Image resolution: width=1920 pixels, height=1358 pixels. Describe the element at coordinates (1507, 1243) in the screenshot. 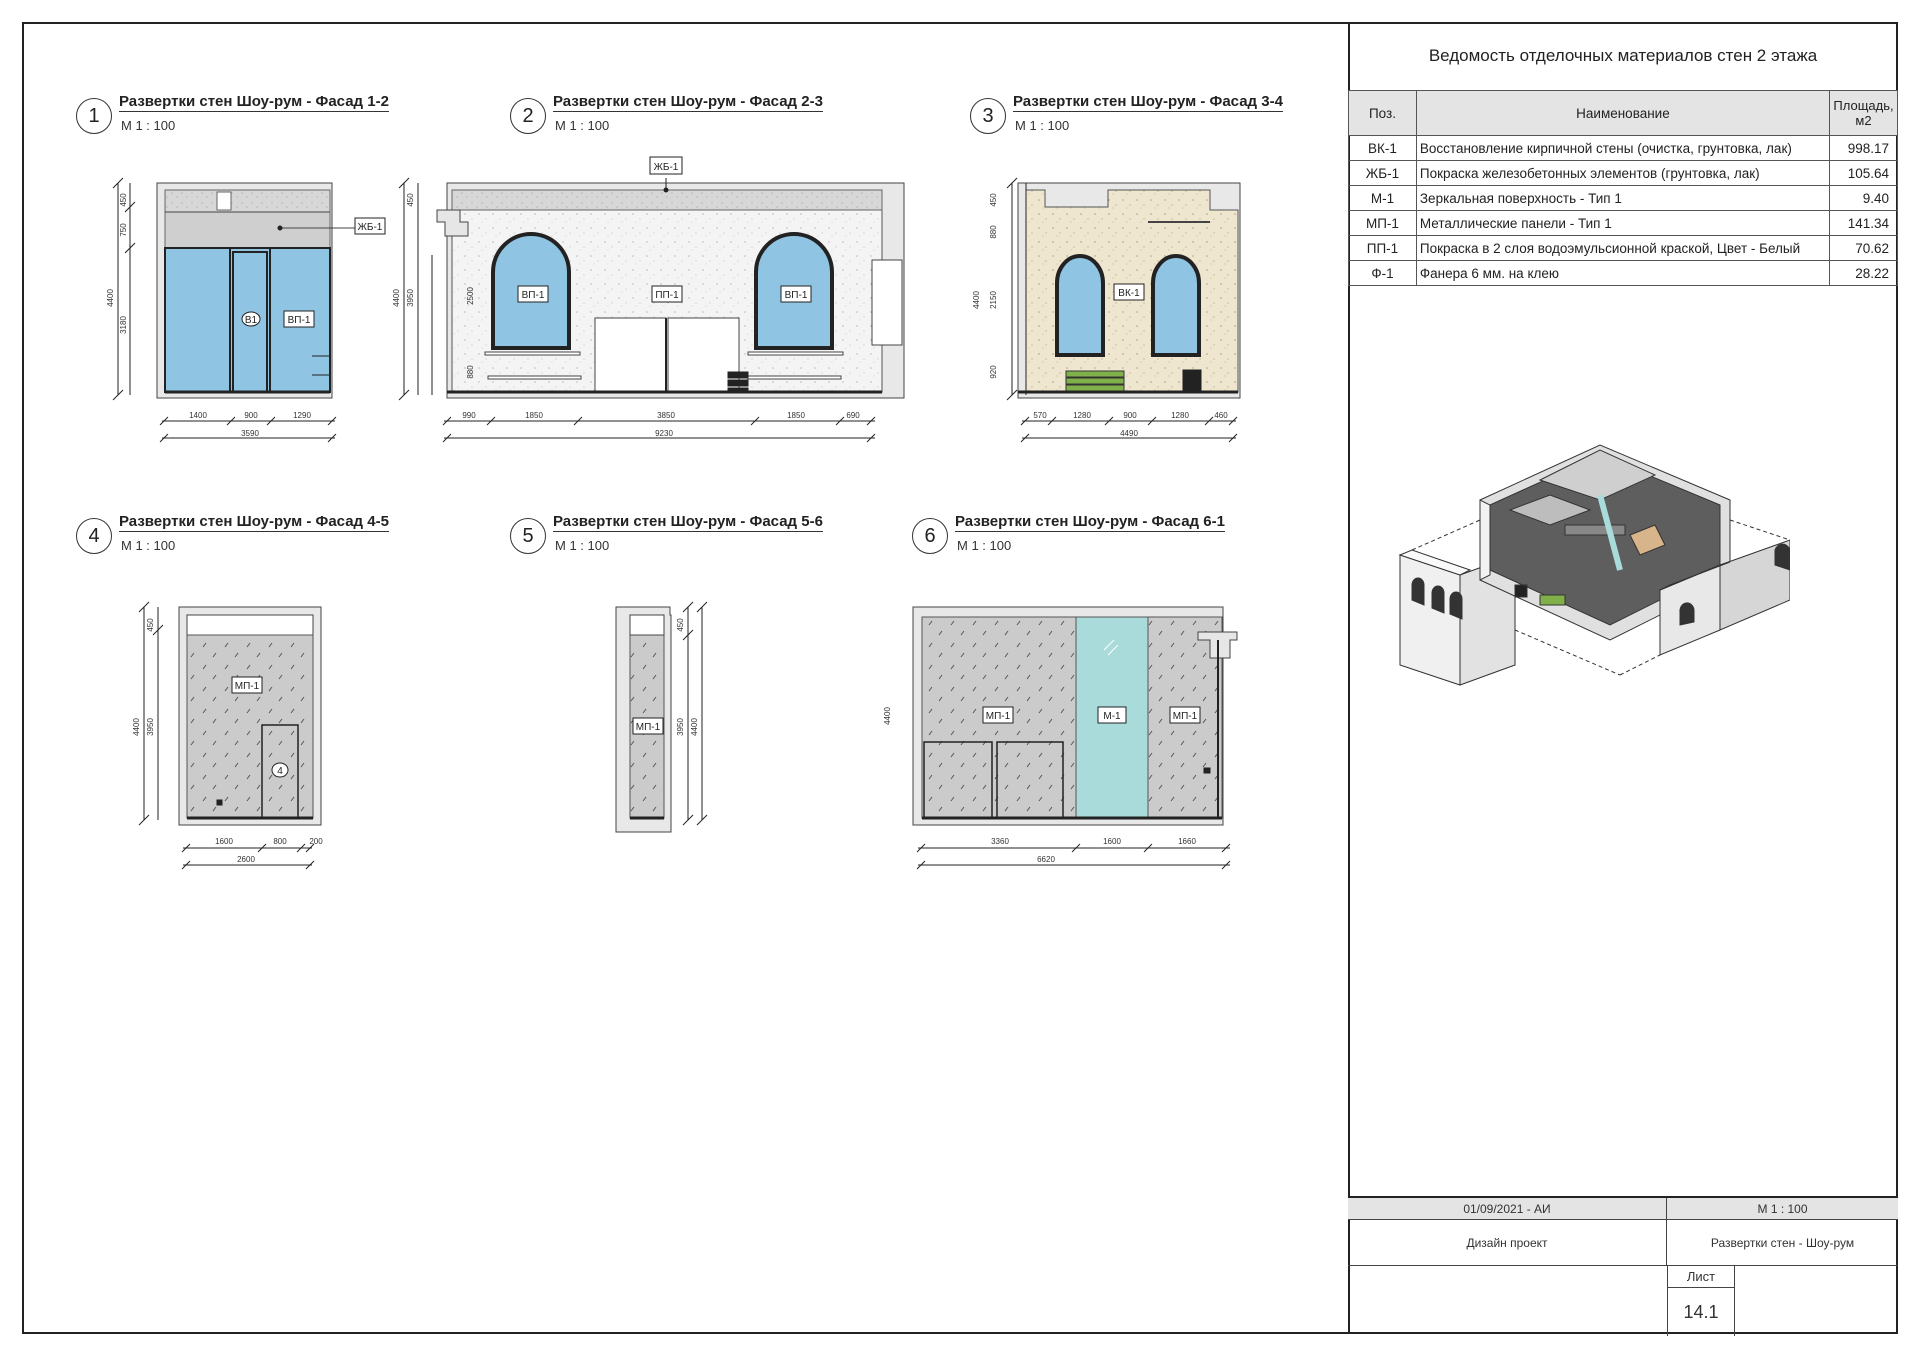

I see `stamp-project: Дизайн проект` at that location.